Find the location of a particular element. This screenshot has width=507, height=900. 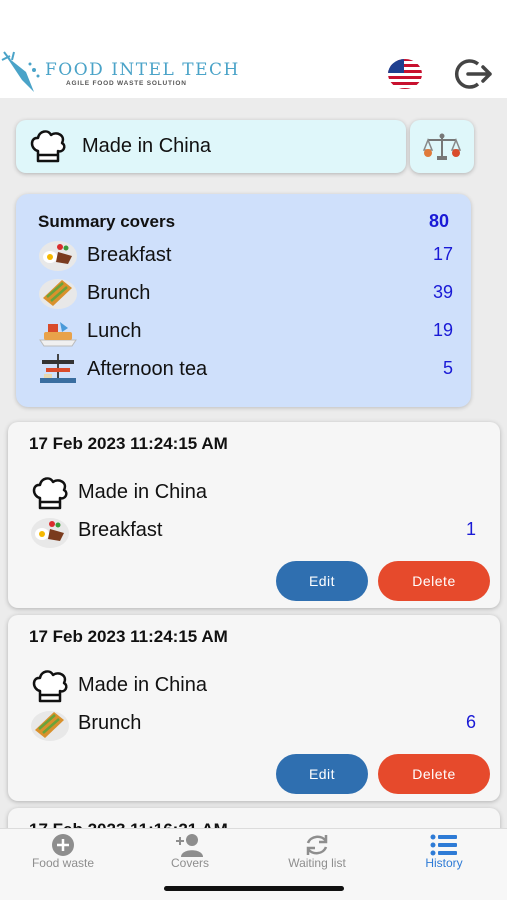

summary-meal-value: 19 is located at coordinates (442, 330).